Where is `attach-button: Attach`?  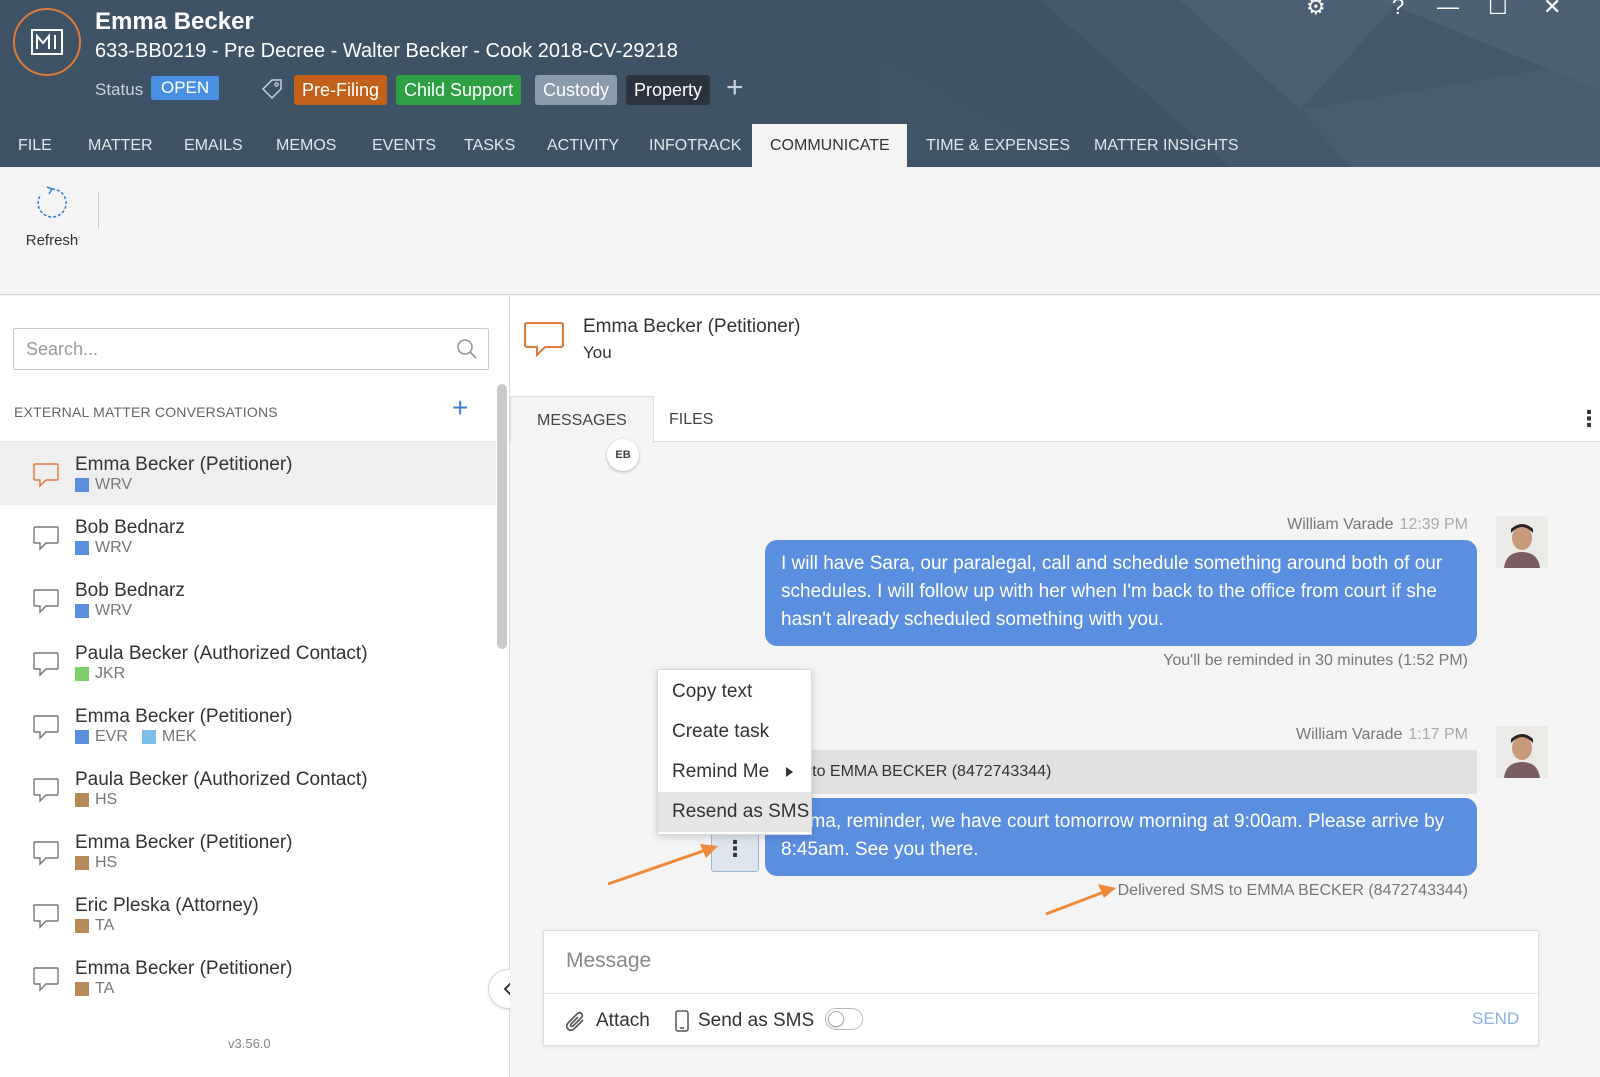 attach-button: Attach is located at coordinates (607, 1021).